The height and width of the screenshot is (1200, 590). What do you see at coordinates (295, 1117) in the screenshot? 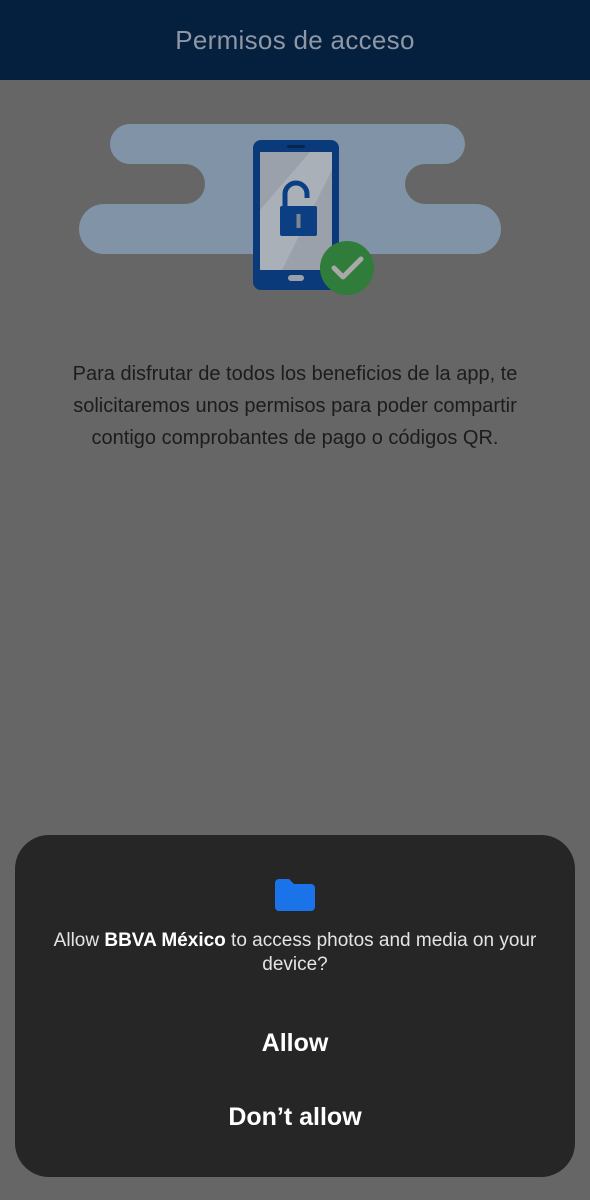
I see `dont-allow-button: Don’t allow` at bounding box center [295, 1117].